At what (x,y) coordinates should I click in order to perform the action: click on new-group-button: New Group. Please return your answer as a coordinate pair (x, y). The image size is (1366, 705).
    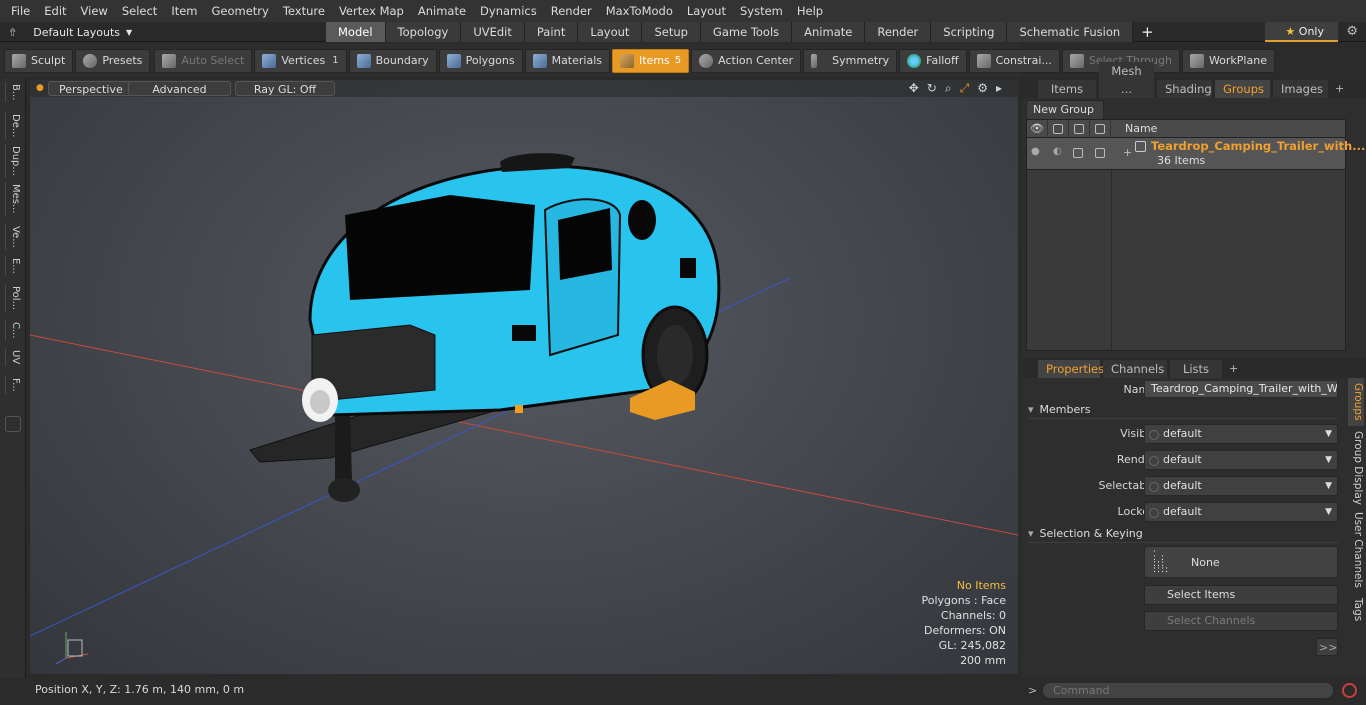
    Looking at the image, I should click on (1065, 110).